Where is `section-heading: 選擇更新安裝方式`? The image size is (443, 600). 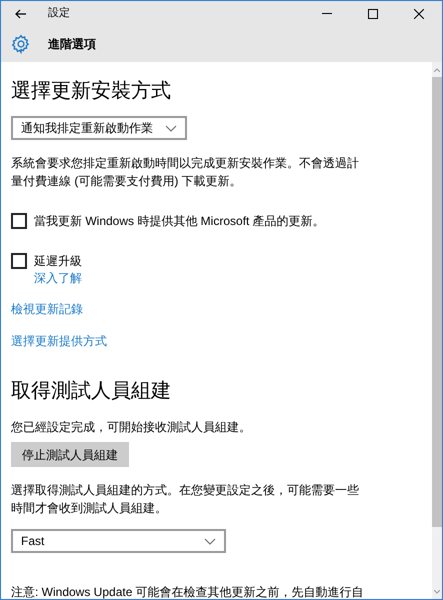 section-heading: 選擇更新安裝方式 is located at coordinates (91, 91).